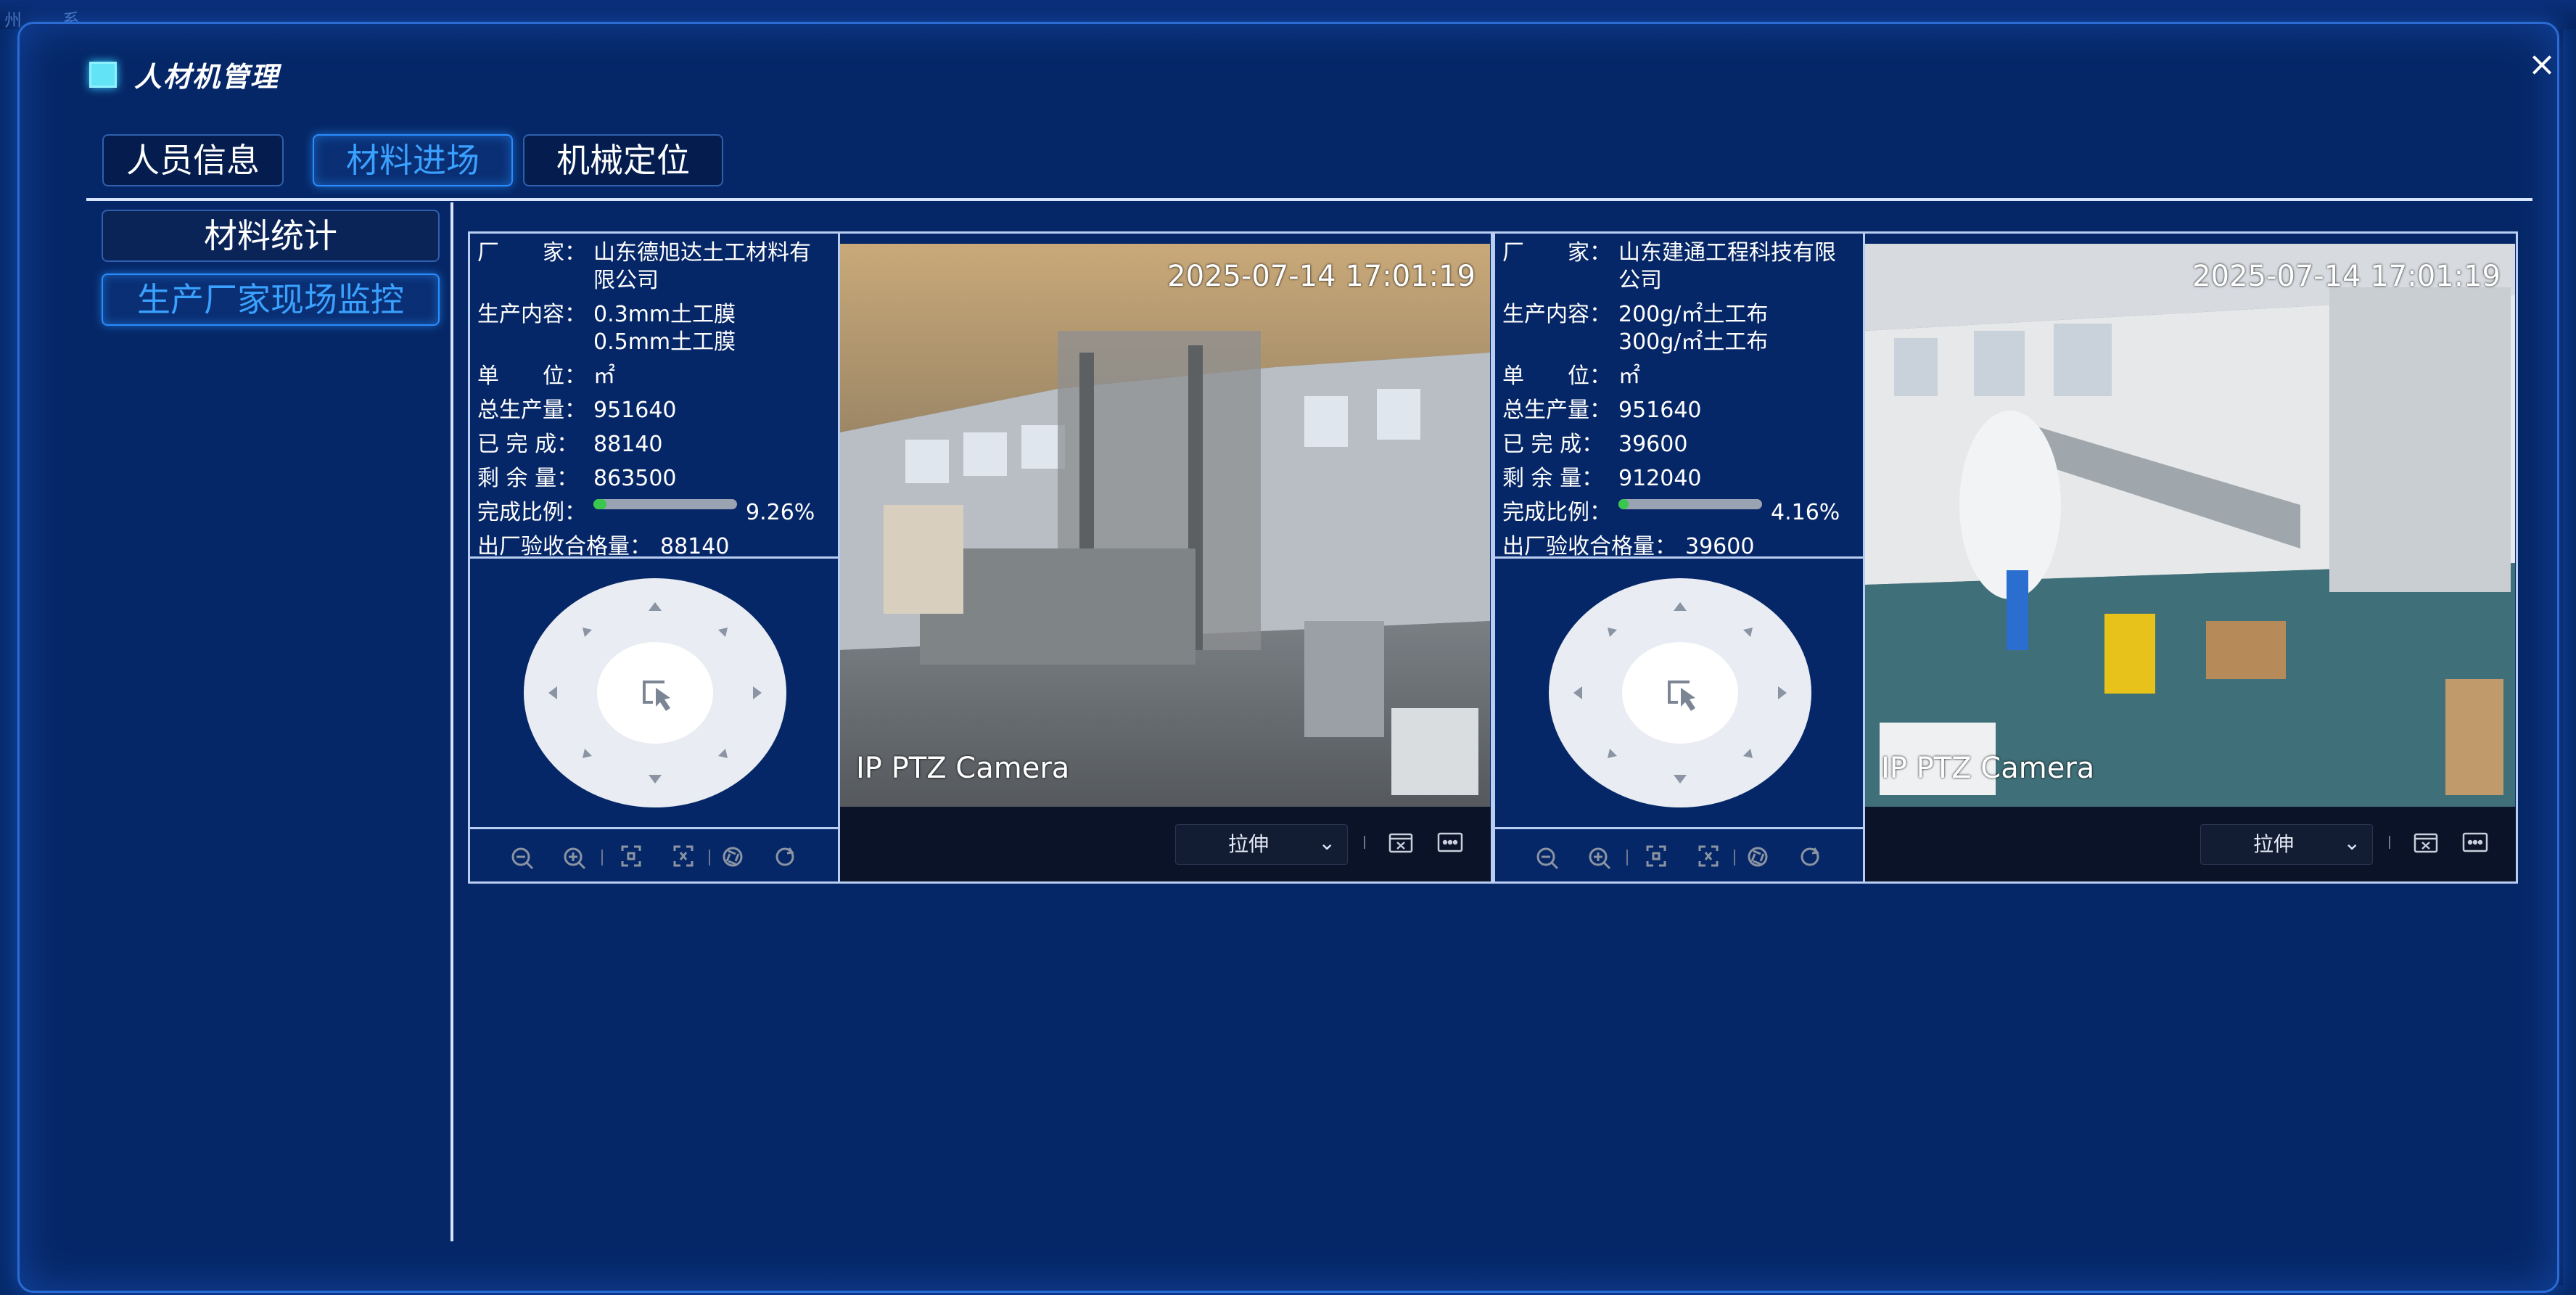  Describe the element at coordinates (780, 512) in the screenshot. I see `ratio-value: 9.26%` at that location.